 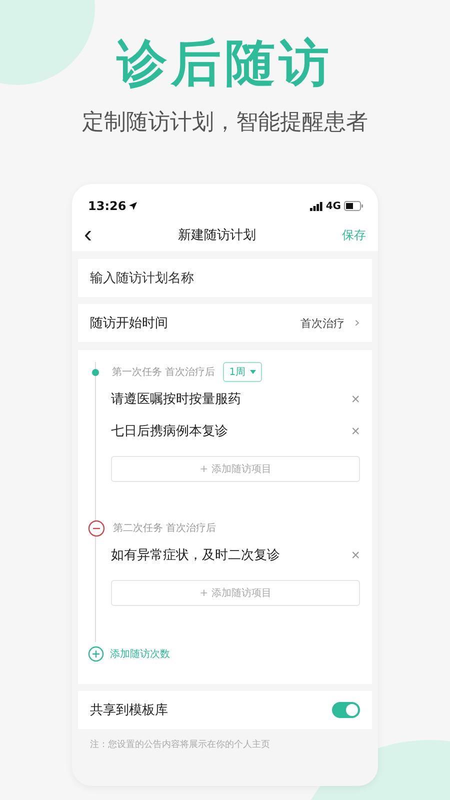 What do you see at coordinates (96, 528) in the screenshot?
I see `remove-icon` at bounding box center [96, 528].